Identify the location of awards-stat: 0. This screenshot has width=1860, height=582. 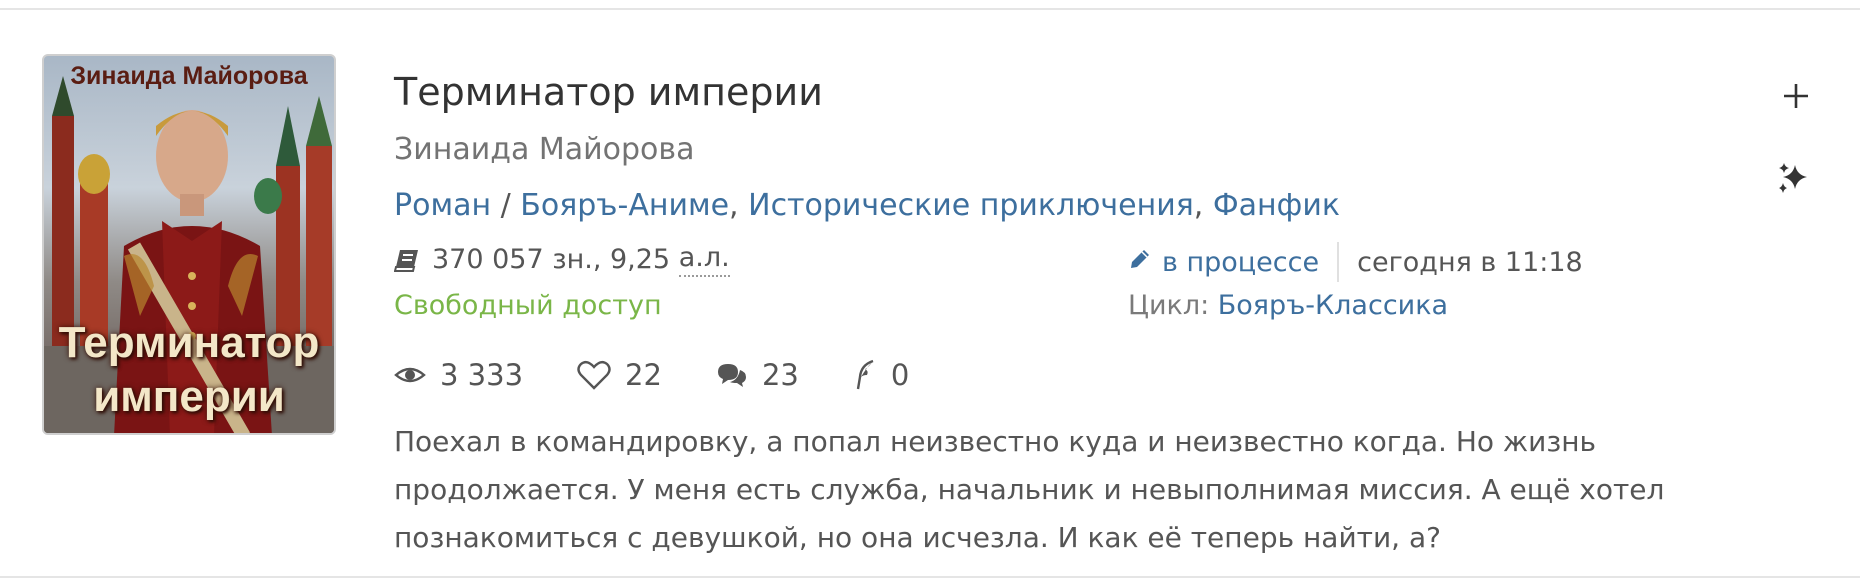
(881, 375).